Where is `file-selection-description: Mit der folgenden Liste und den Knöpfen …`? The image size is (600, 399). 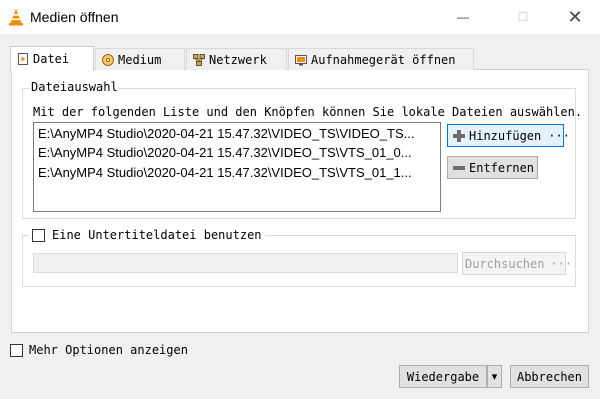
file-selection-description: Mit der folgenden Liste und den Knöpfen … is located at coordinates (308, 112).